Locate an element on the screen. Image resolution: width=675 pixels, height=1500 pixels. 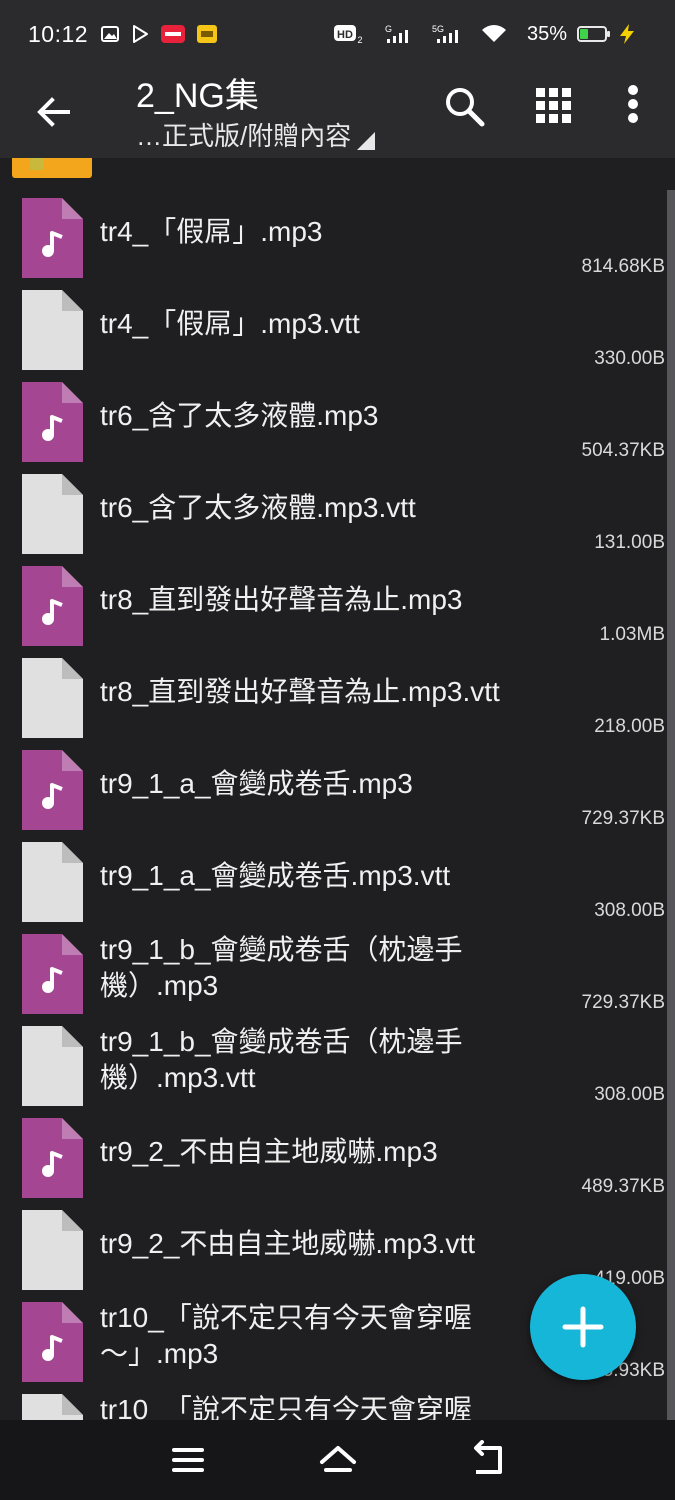
more-options-button is located at coordinates (633, 106).